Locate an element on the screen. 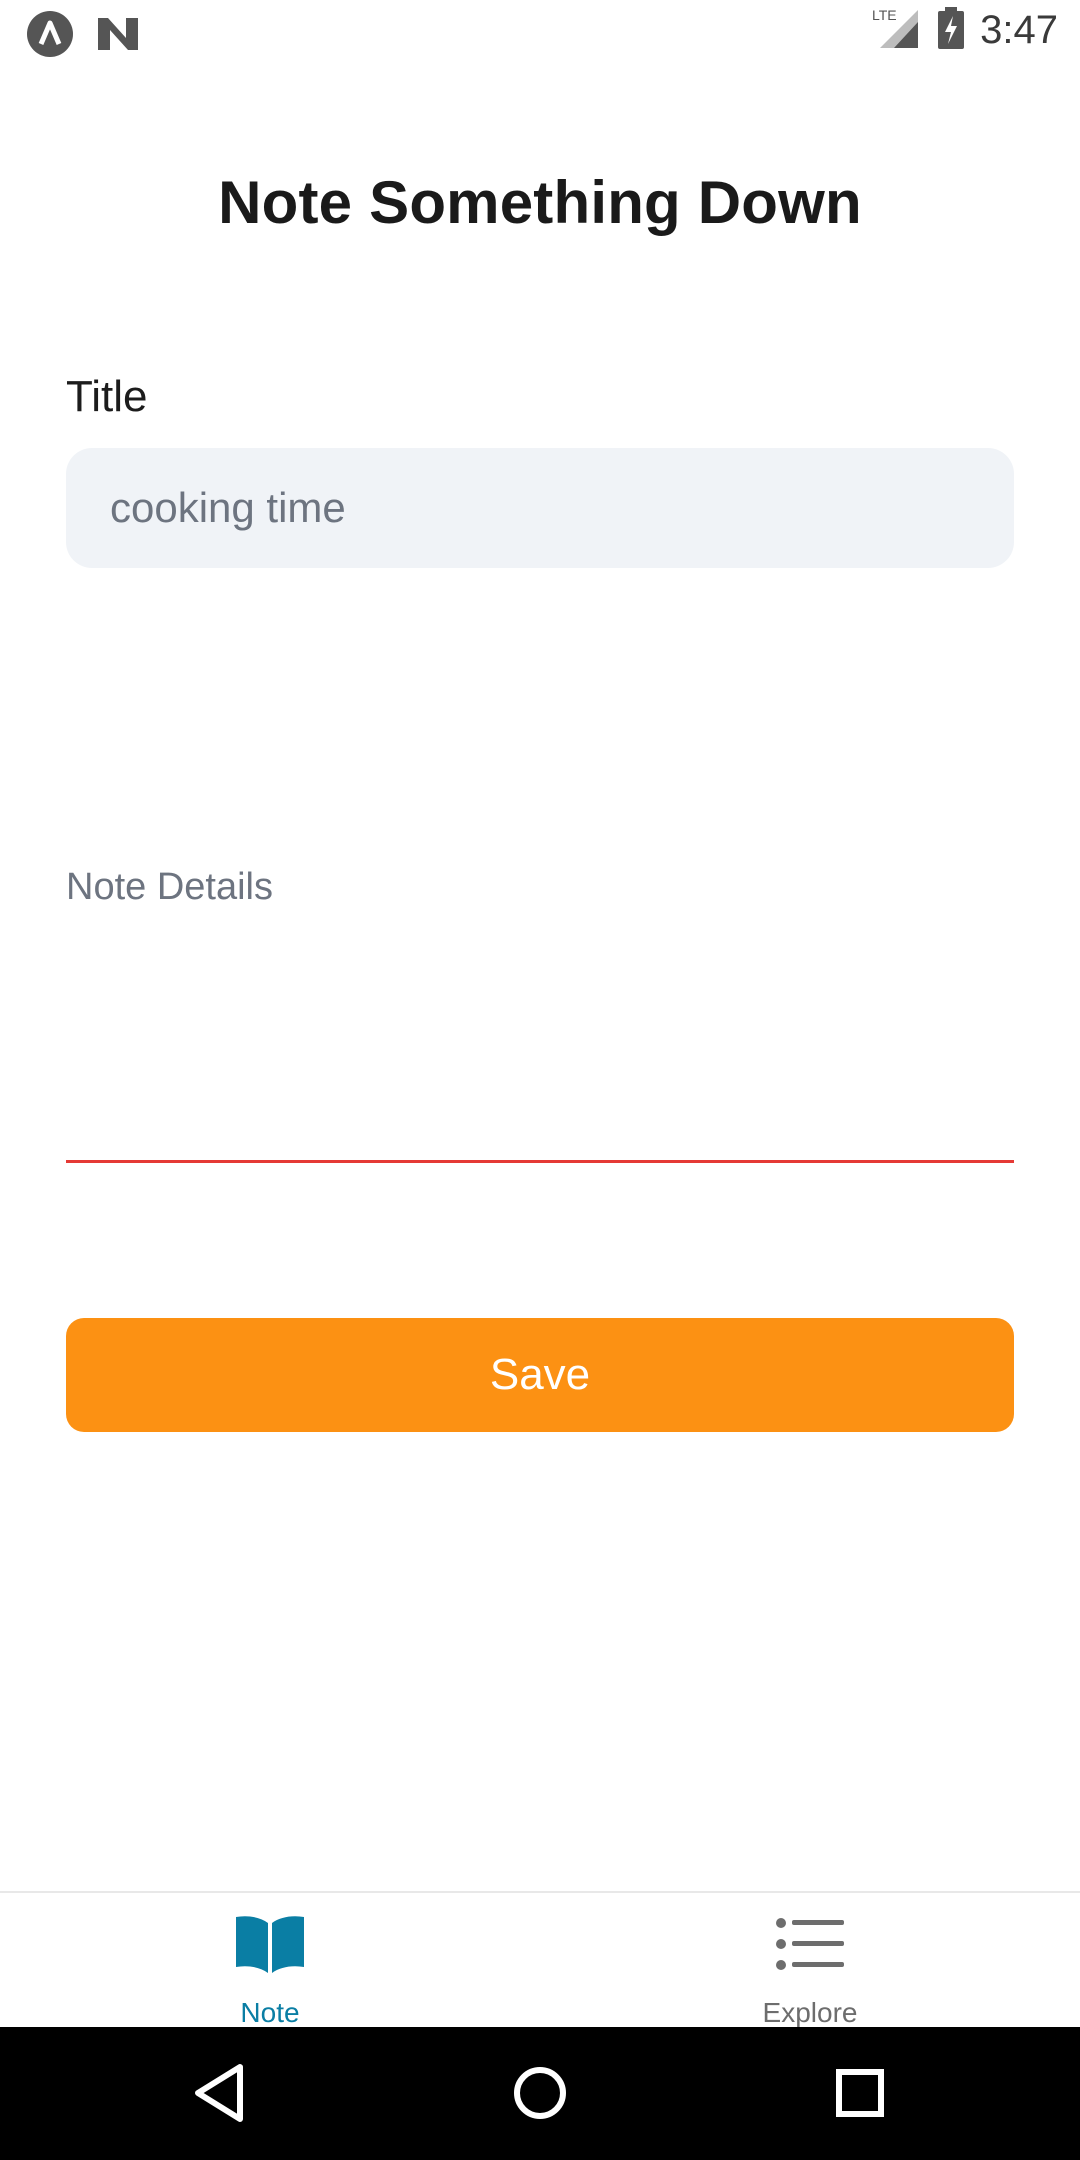 This screenshot has height=2160, width=1080. navigation-bar is located at coordinates (540, 2093).